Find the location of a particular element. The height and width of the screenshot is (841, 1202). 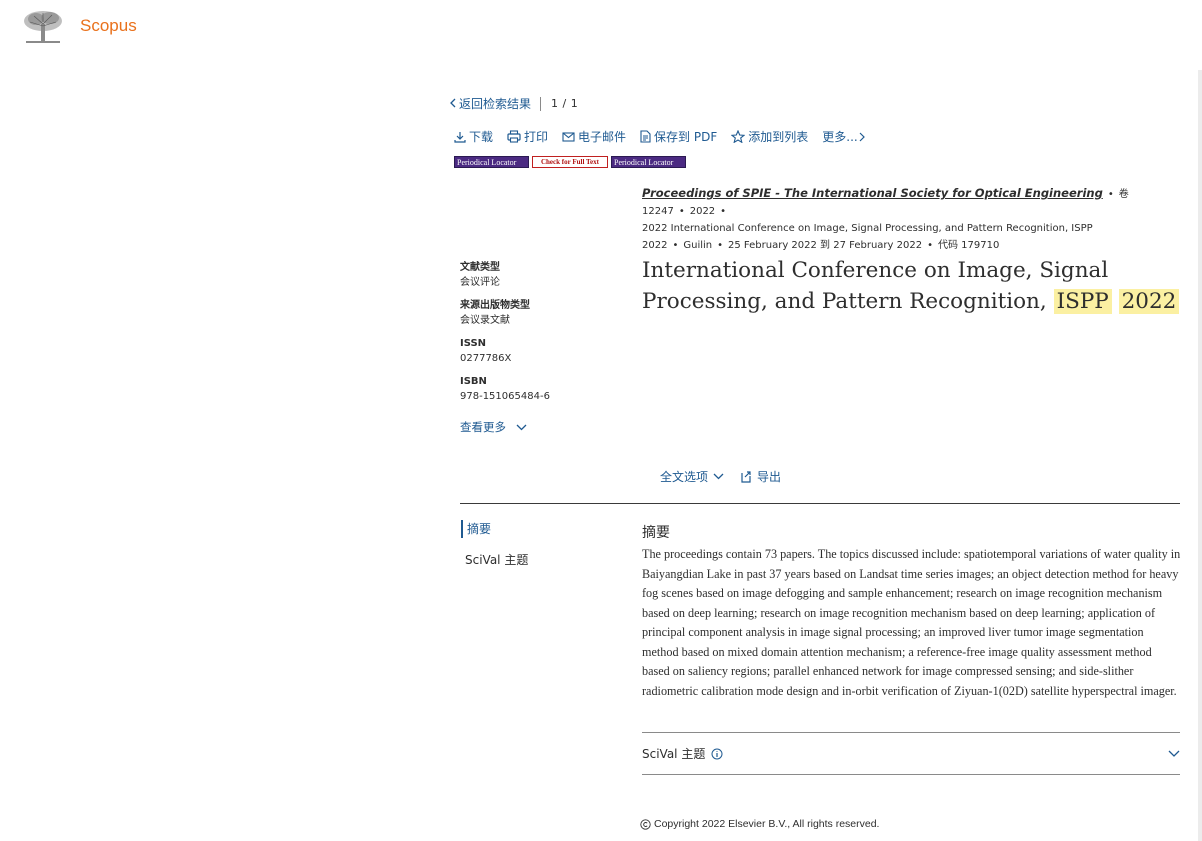

chevron-left-icon is located at coordinates (453, 104).